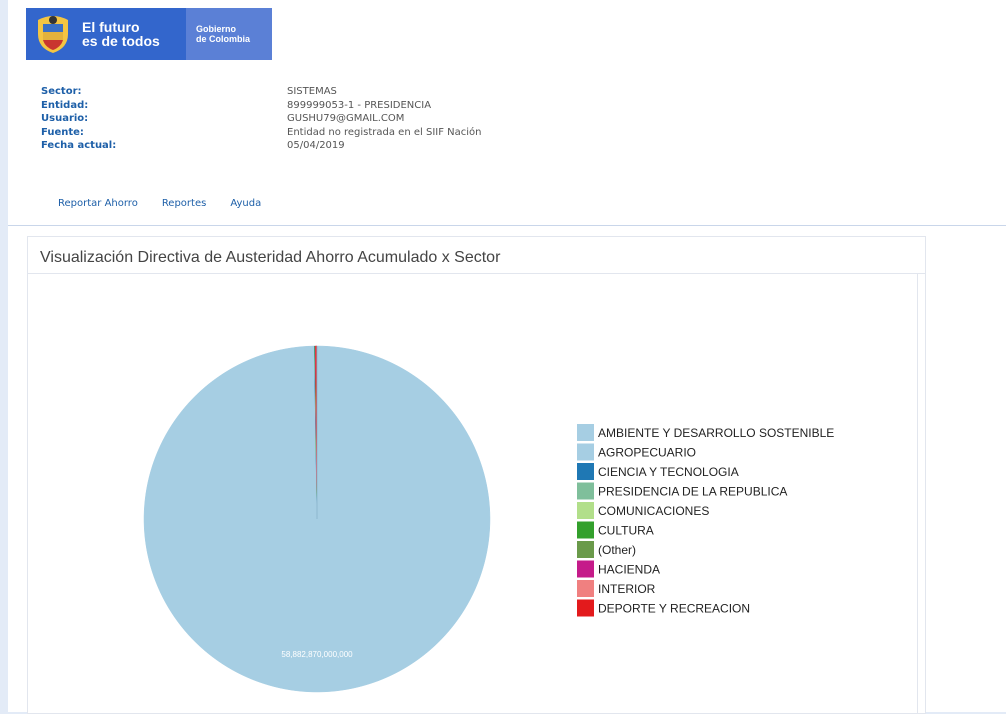 The image size is (1006, 714). I want to click on legend-item: AGROPECUARIO, so click(636, 452).